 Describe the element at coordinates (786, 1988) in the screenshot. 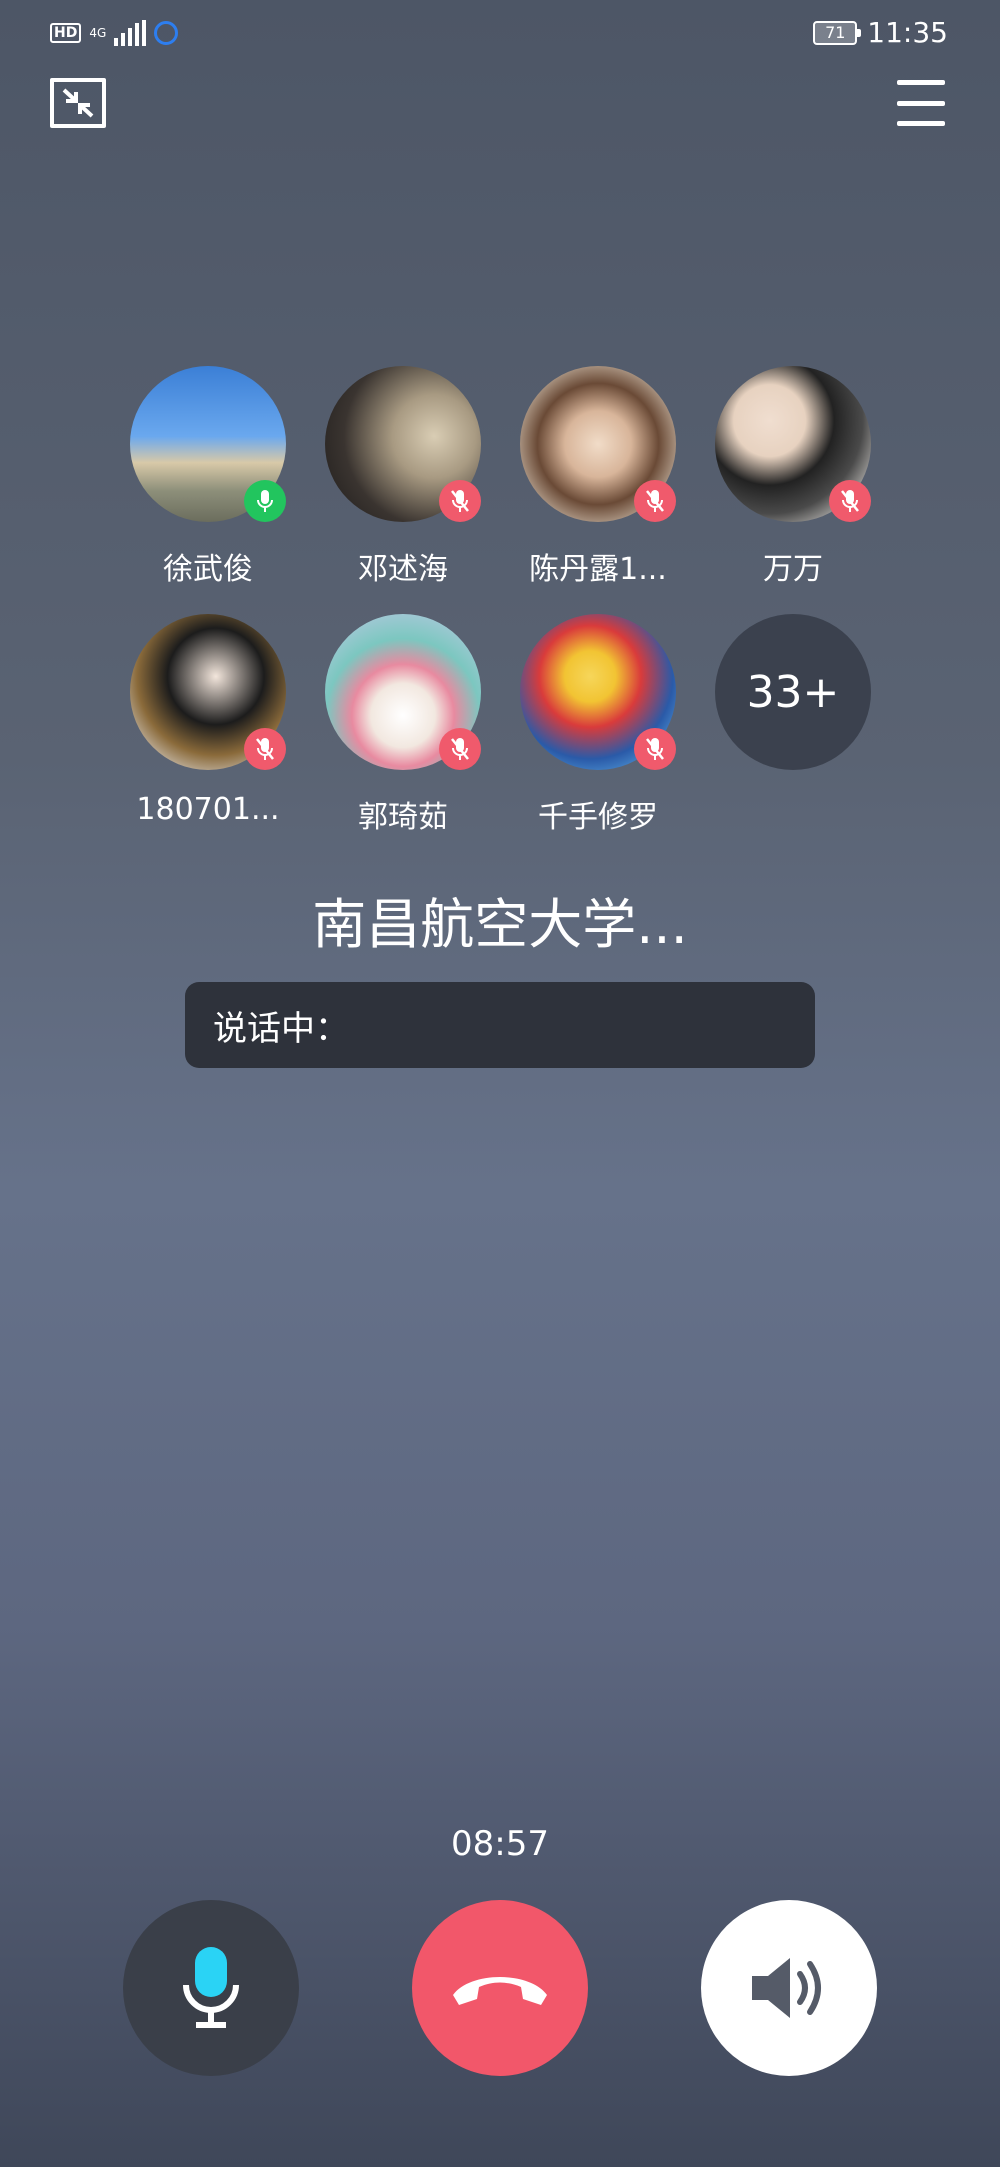

I see `speaker-icon` at that location.